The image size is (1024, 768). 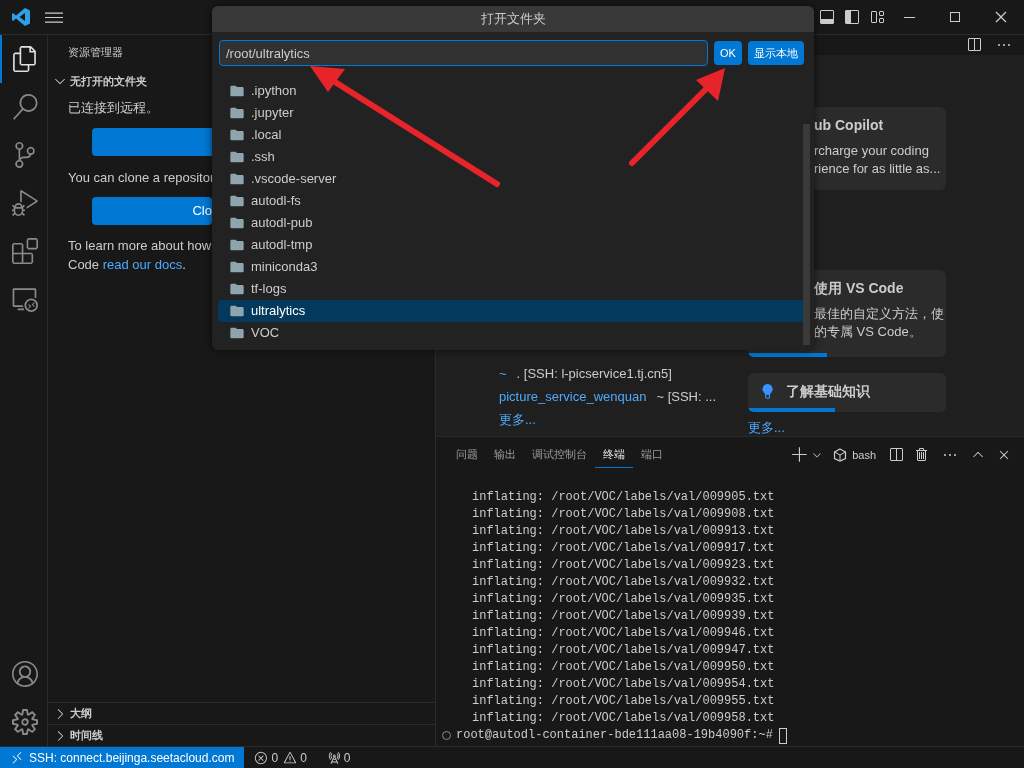 I want to click on learn-more-text: To learn more about how Code read our docs., so click(x=140, y=255).